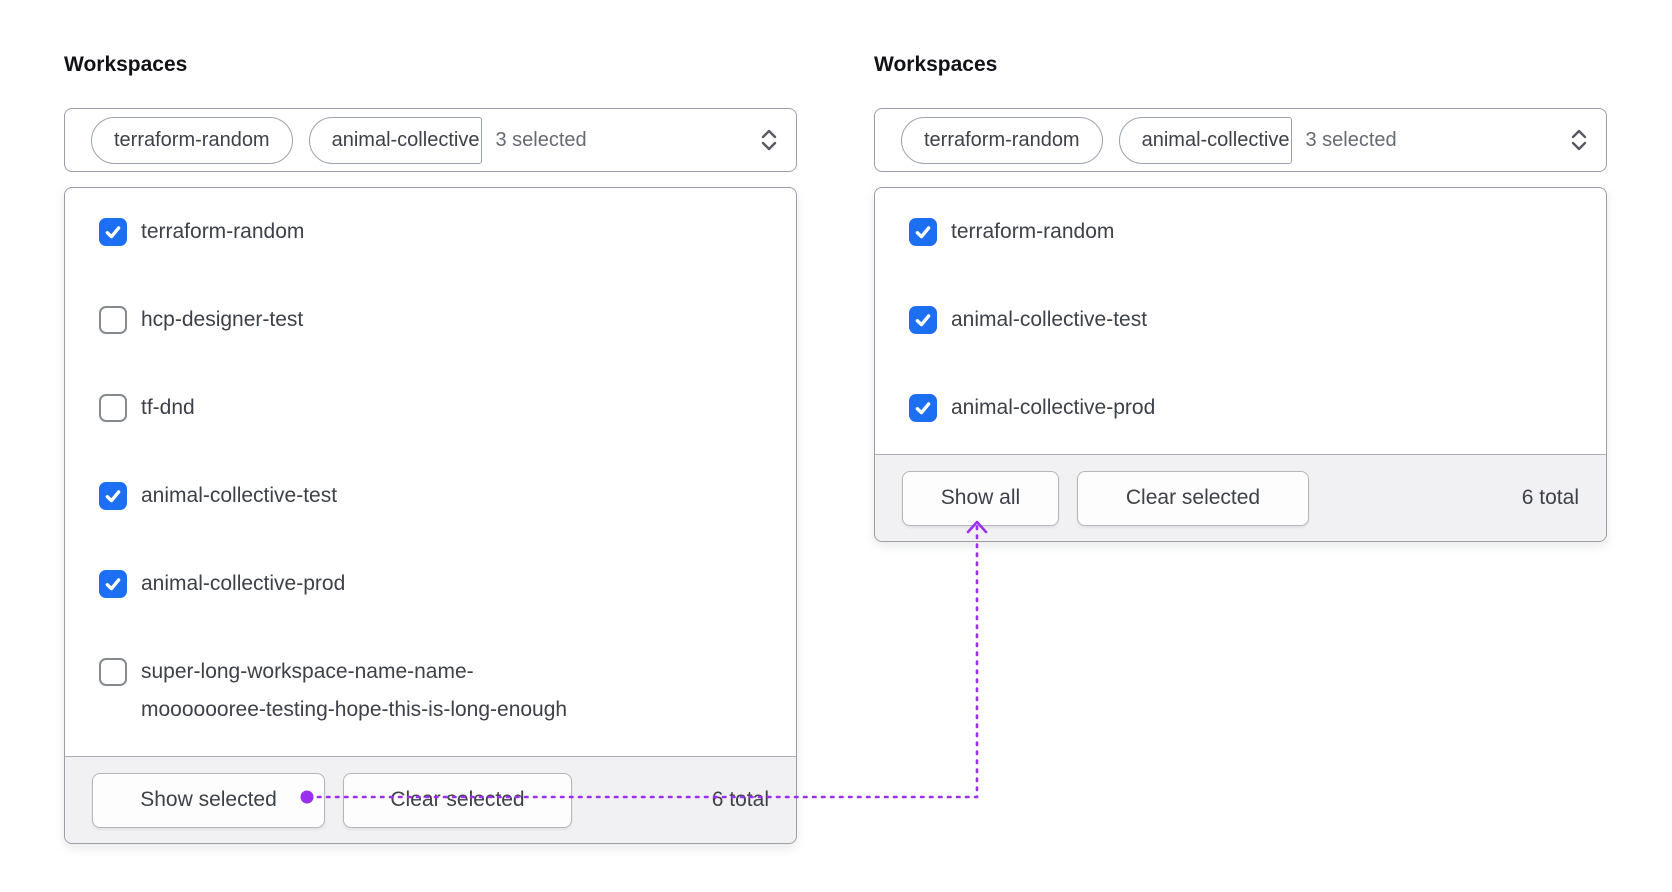  What do you see at coordinates (168, 407) in the screenshot?
I see `workspace-option-label: tf-dnd` at bounding box center [168, 407].